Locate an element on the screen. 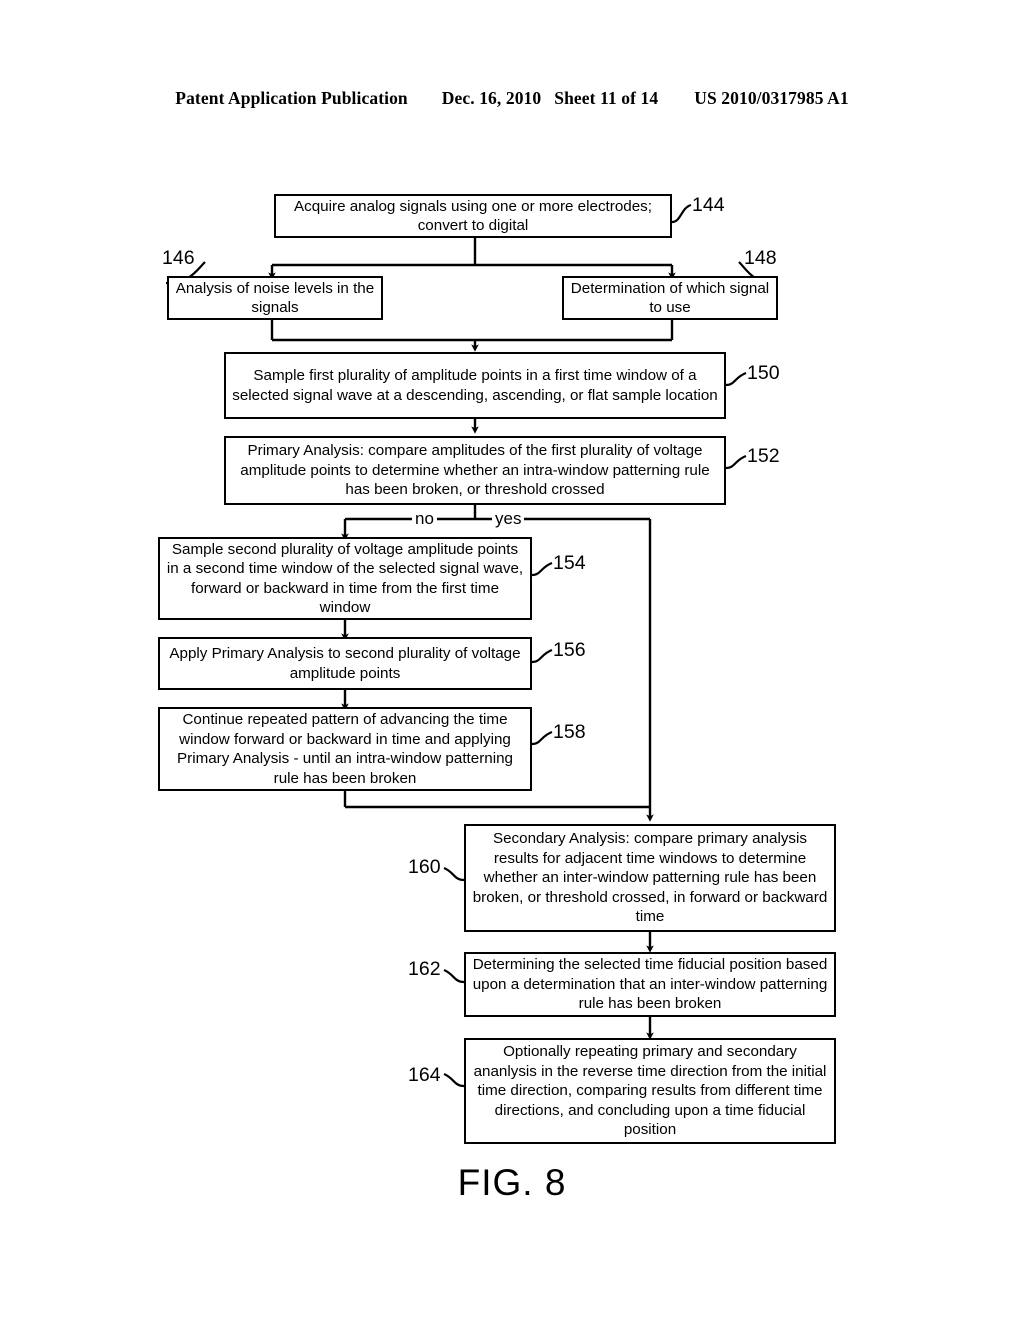 Image resolution: width=1024 pixels, height=1320 pixels. branch-label-no-text: no is located at coordinates (424, 518).